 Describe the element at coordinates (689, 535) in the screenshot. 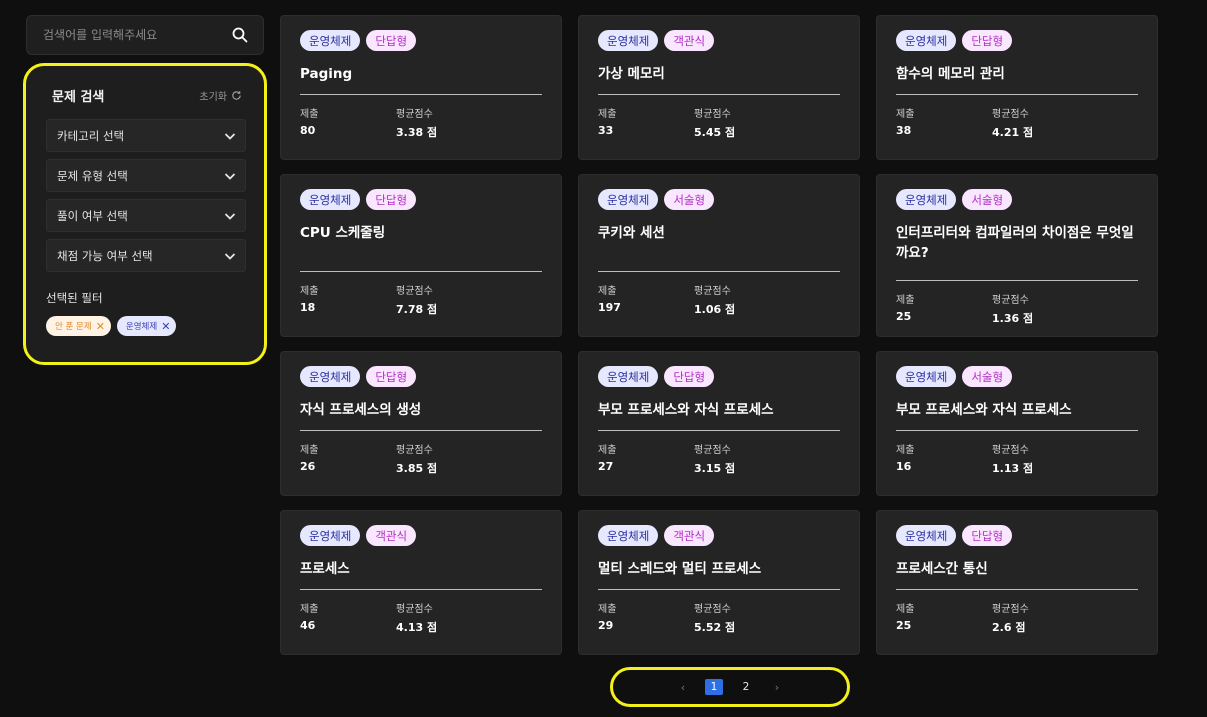

I see `type-tag: 객관식` at that location.